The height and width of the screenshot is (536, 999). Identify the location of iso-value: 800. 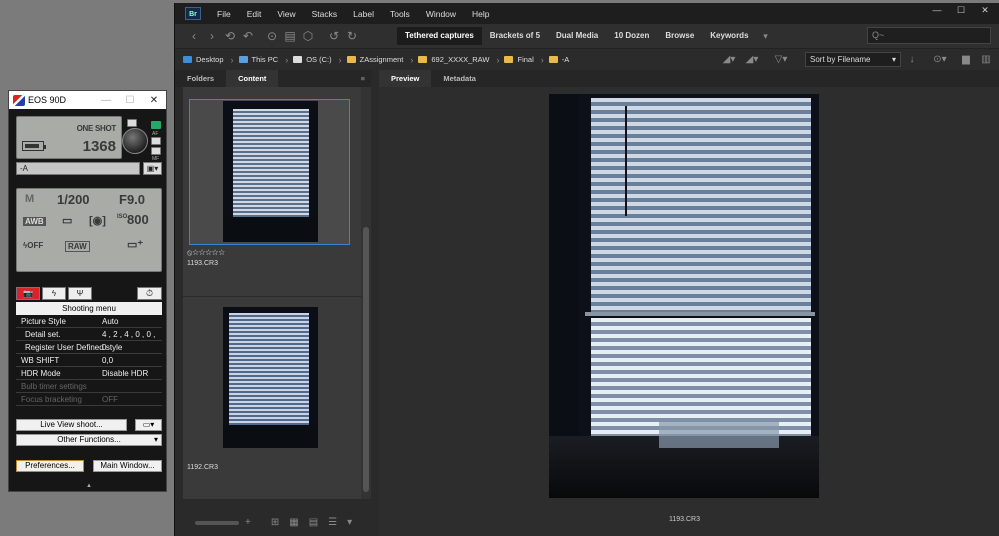
(138, 219).